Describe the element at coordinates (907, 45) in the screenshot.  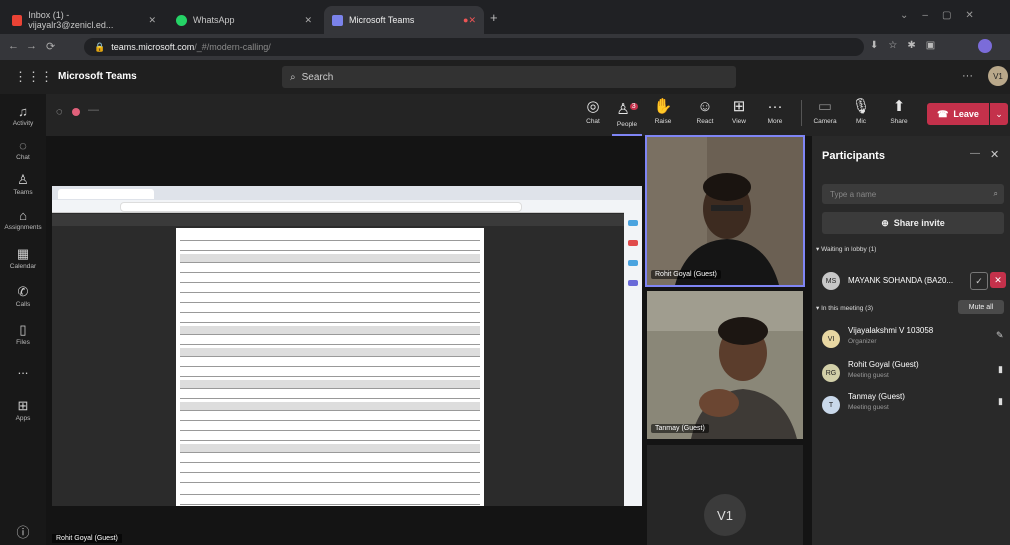
I see `browser-extensions: ⬇☆✱▣` at that location.